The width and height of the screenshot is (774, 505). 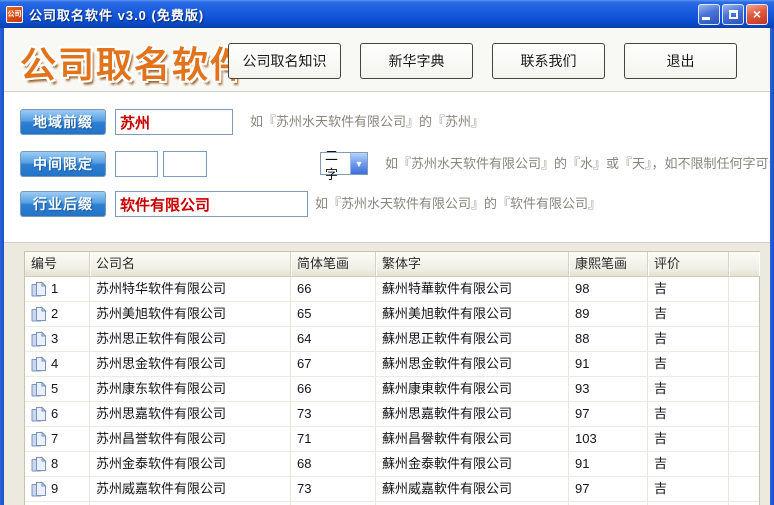 What do you see at coordinates (55, 438) in the screenshot?
I see `row-id: 7` at bounding box center [55, 438].